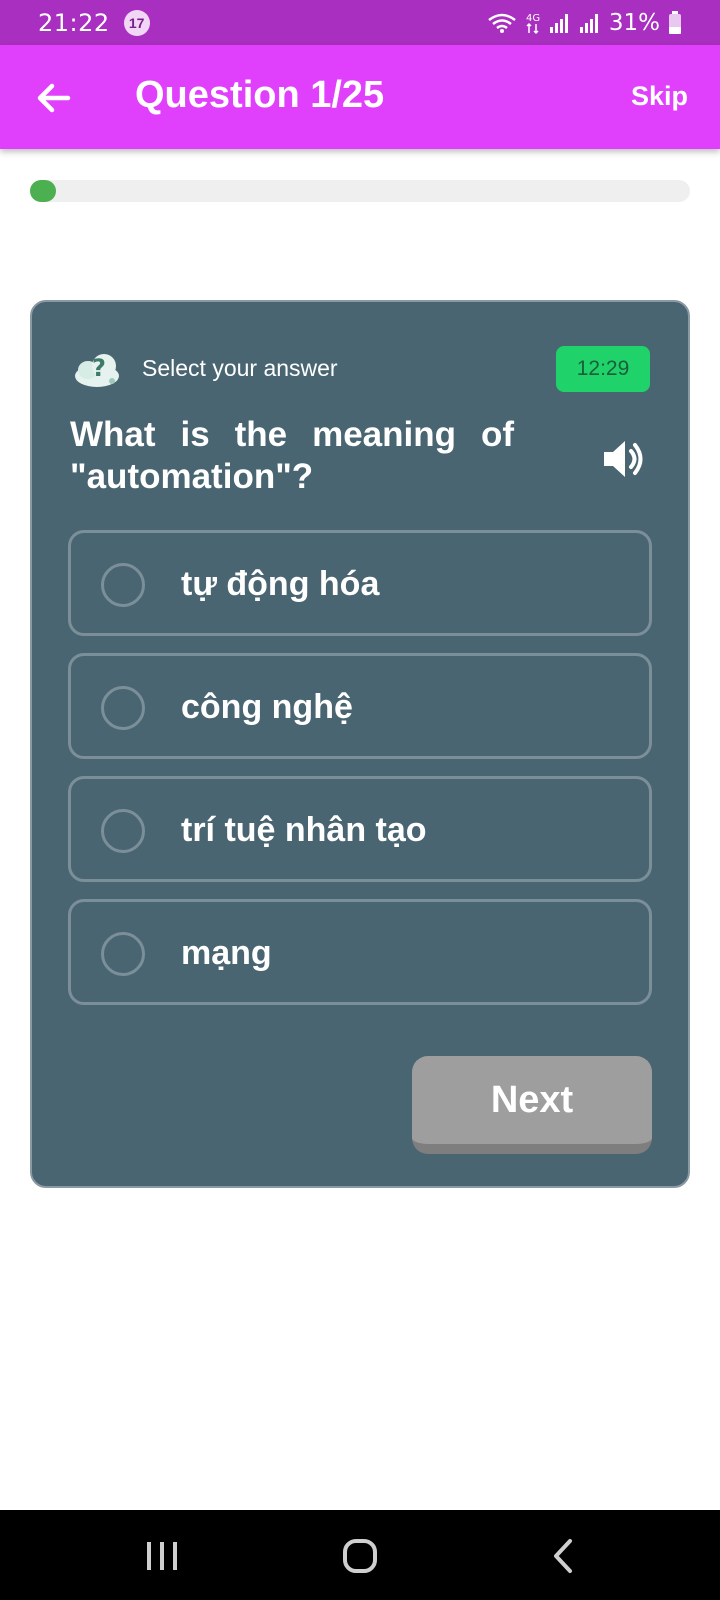 The image size is (720, 1600). I want to click on option-label: tự động hóa, so click(280, 584).